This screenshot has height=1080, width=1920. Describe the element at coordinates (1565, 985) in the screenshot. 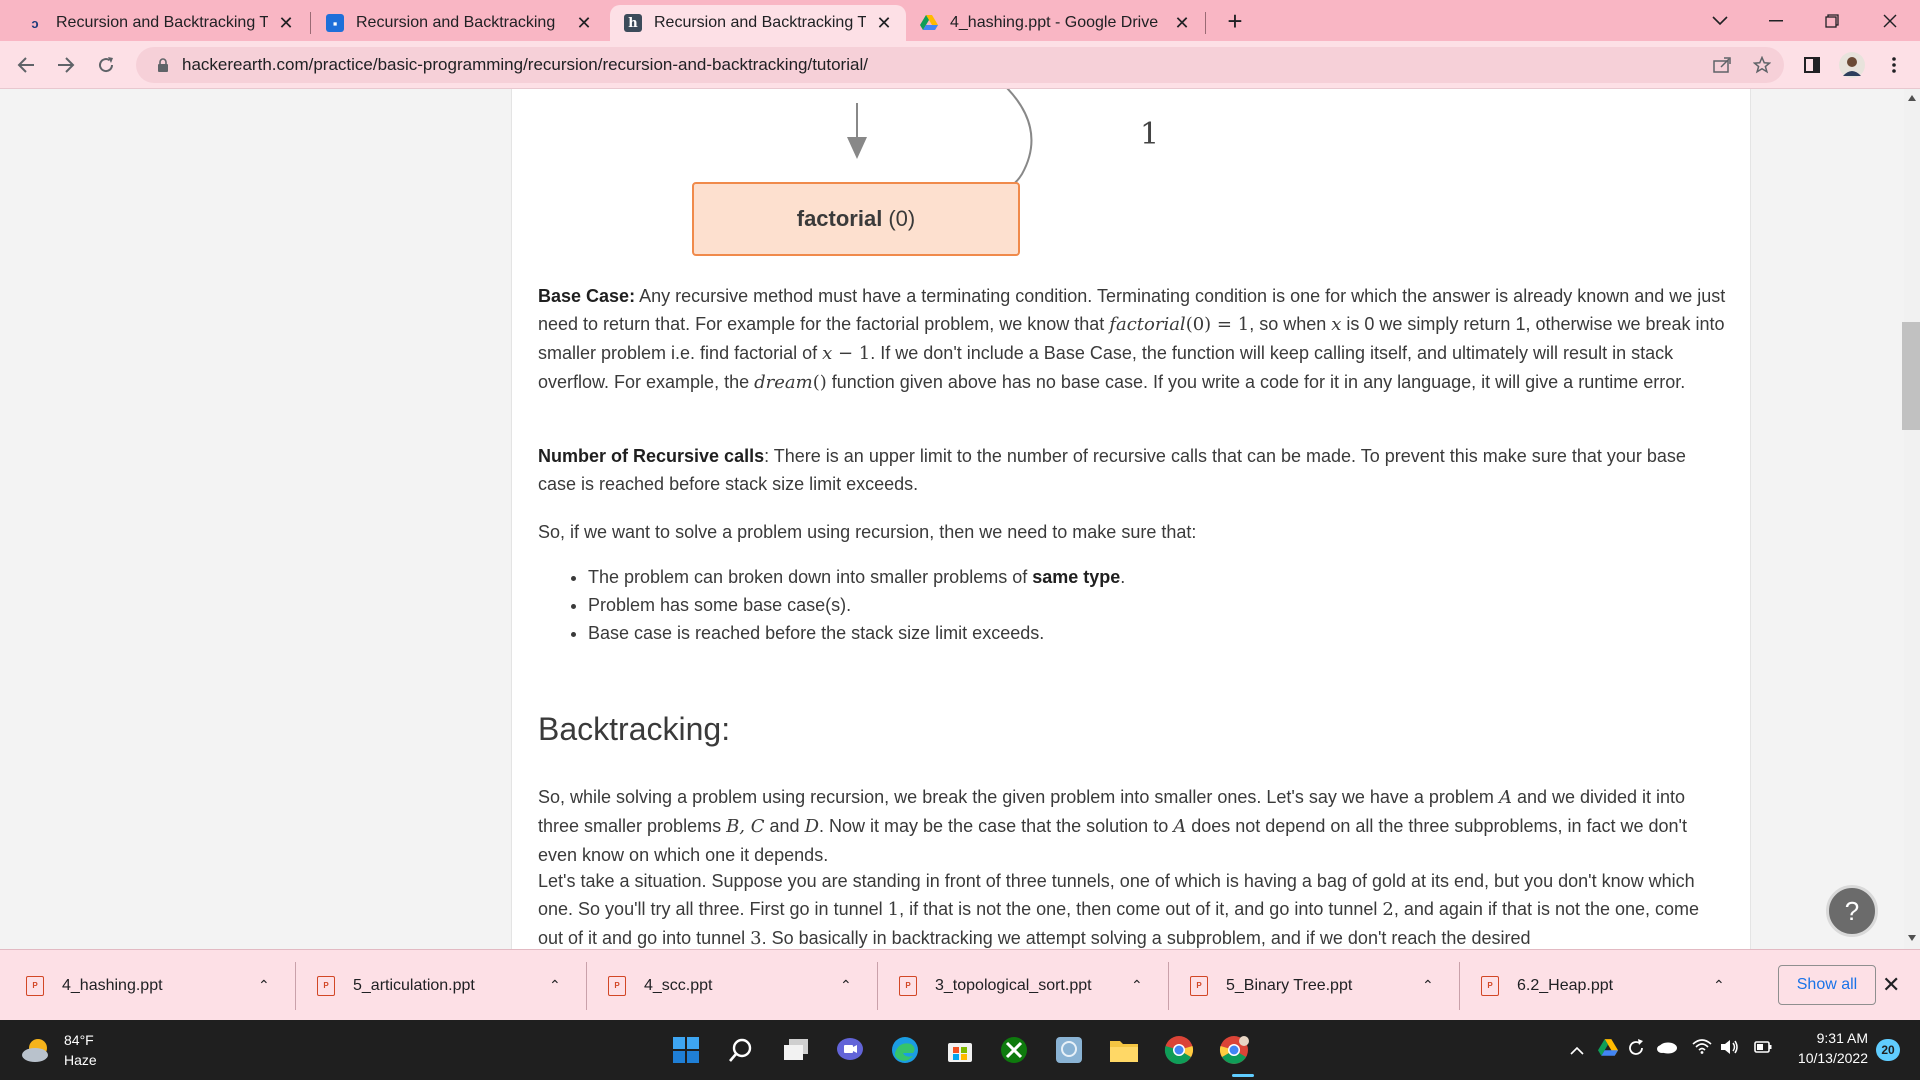

I see `download-filename: 6.2_Heap.ppt` at that location.